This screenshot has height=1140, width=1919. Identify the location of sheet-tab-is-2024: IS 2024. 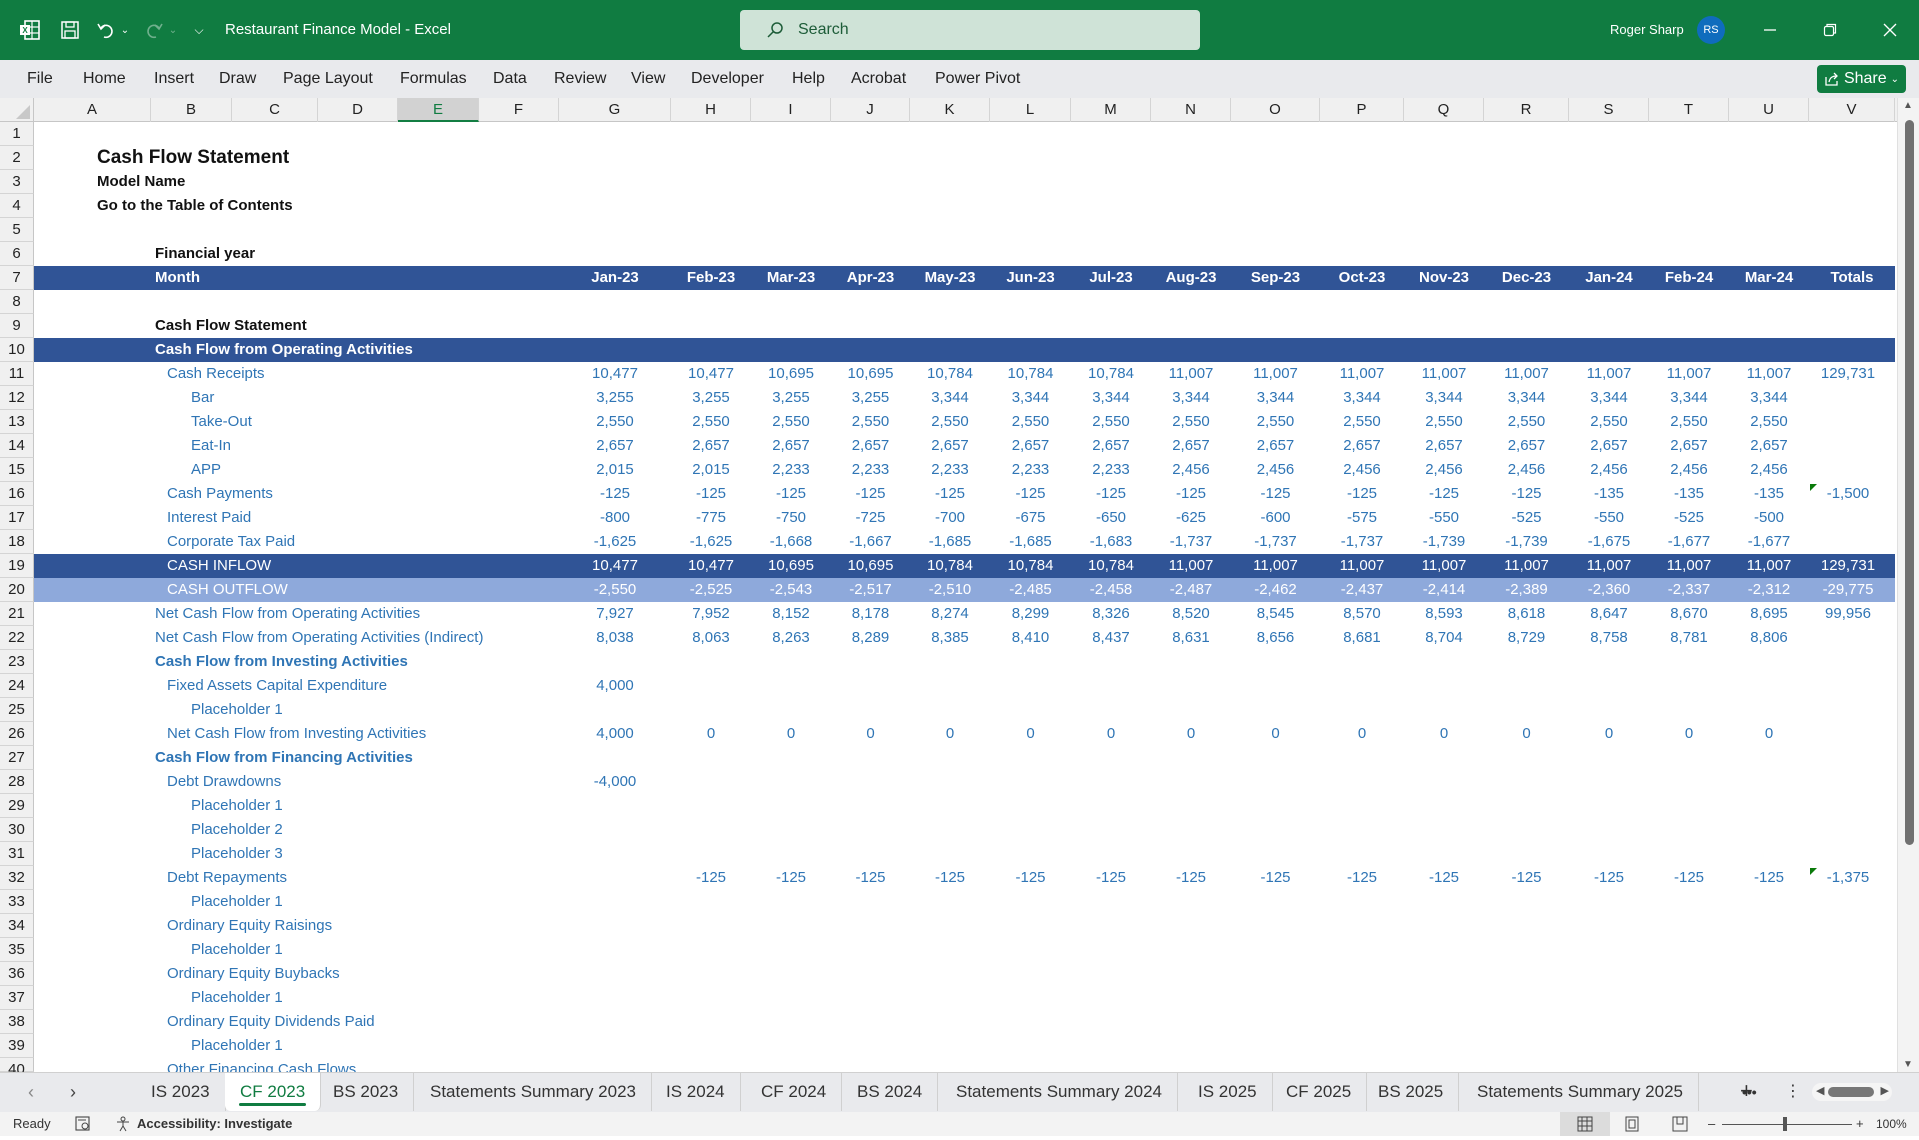
(696, 1092).